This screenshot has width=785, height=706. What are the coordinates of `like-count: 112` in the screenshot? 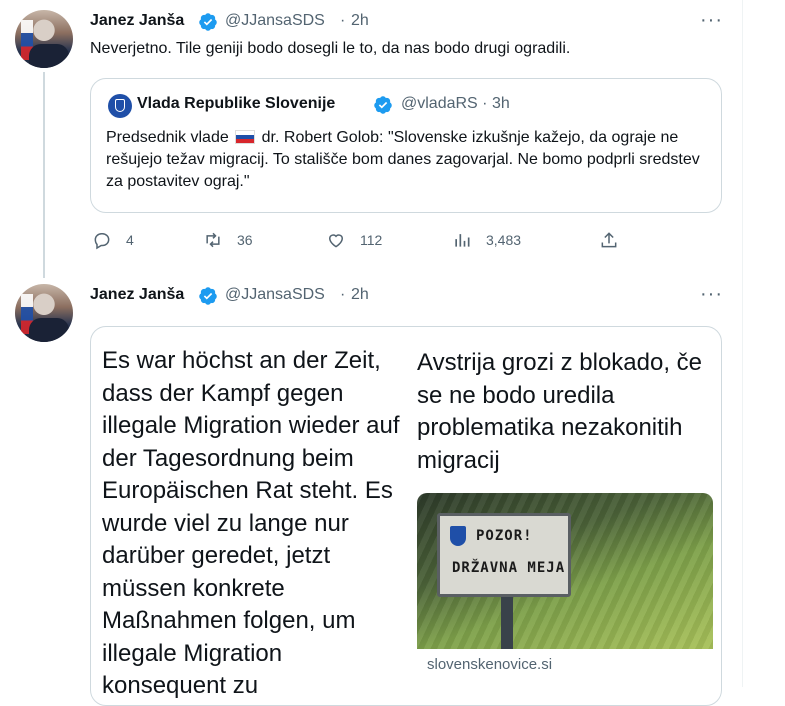 It's located at (371, 240).